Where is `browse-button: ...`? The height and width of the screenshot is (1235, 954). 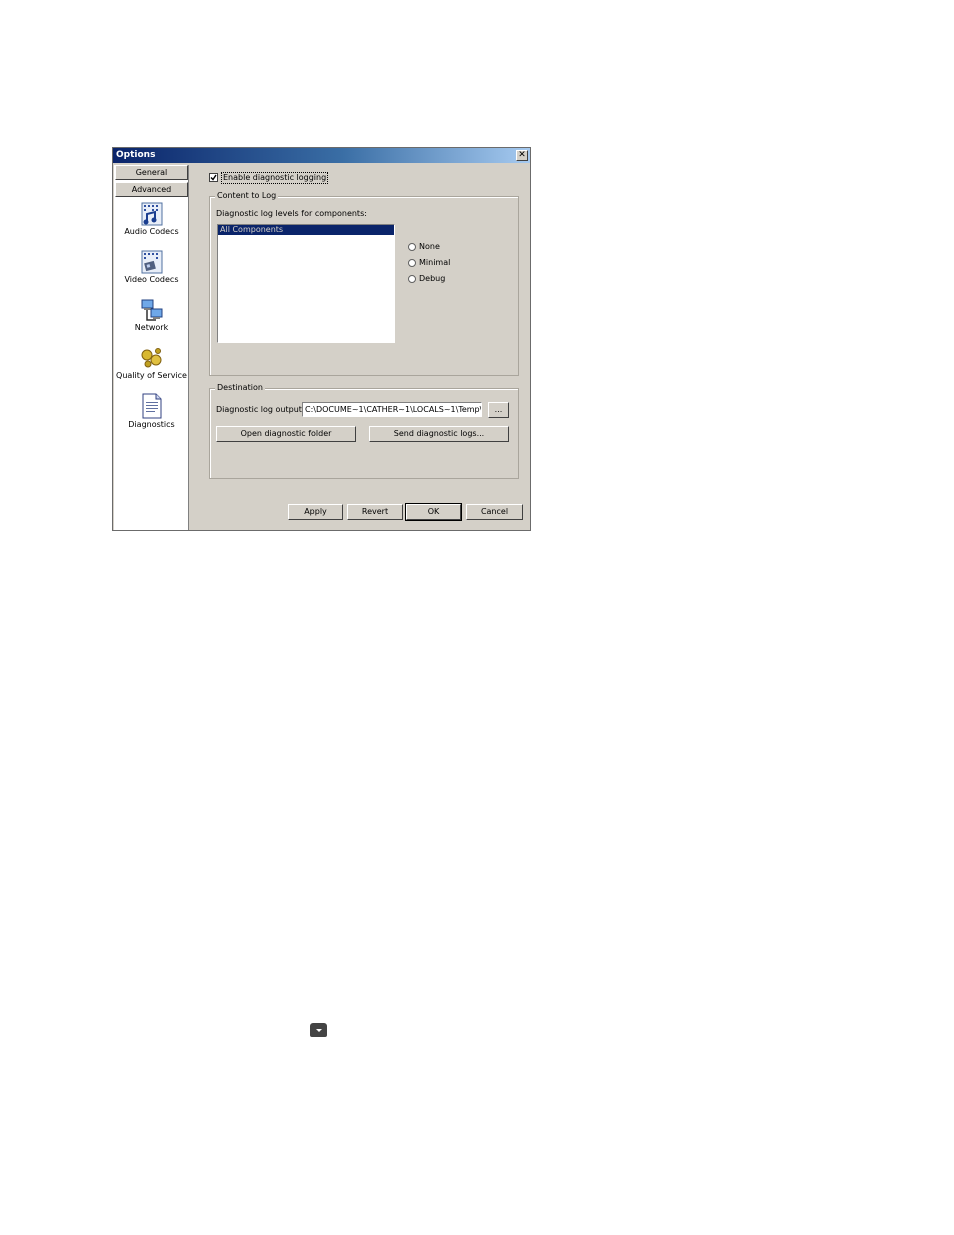
browse-button: ... is located at coordinates (498, 410).